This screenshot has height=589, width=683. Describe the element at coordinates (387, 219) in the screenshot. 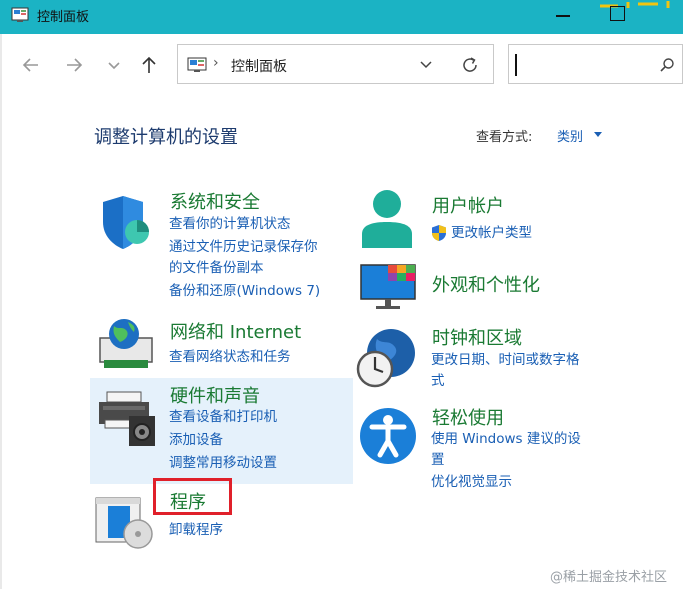

I see `user-account-icon` at that location.